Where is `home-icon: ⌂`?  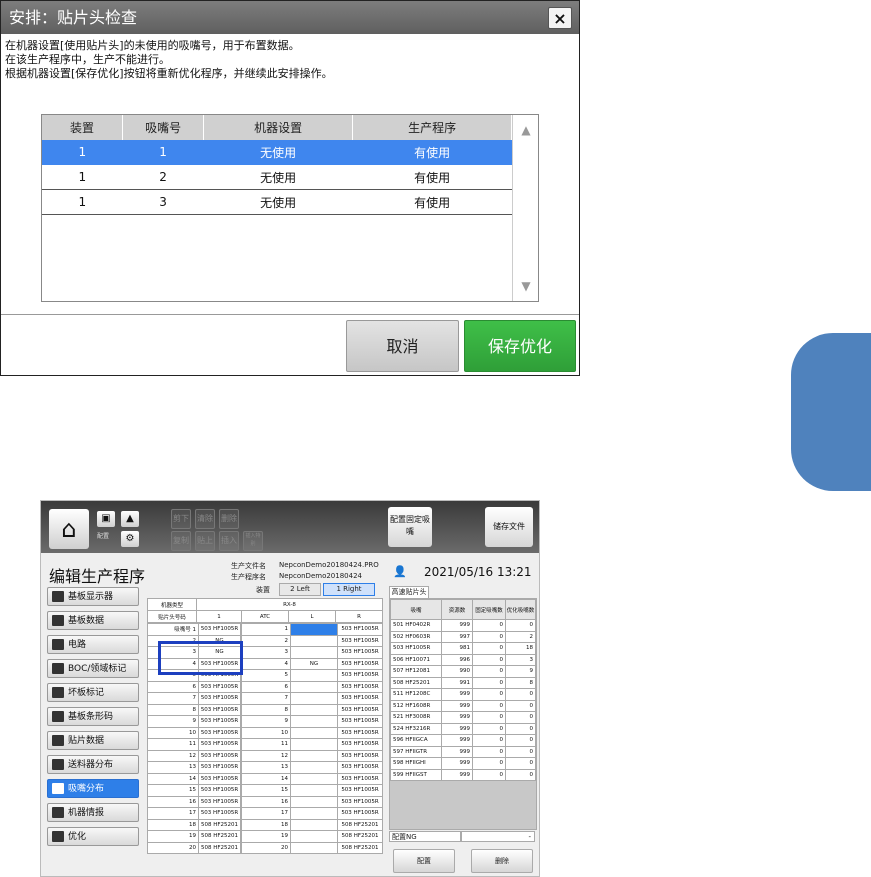 home-icon: ⌂ is located at coordinates (69, 529).